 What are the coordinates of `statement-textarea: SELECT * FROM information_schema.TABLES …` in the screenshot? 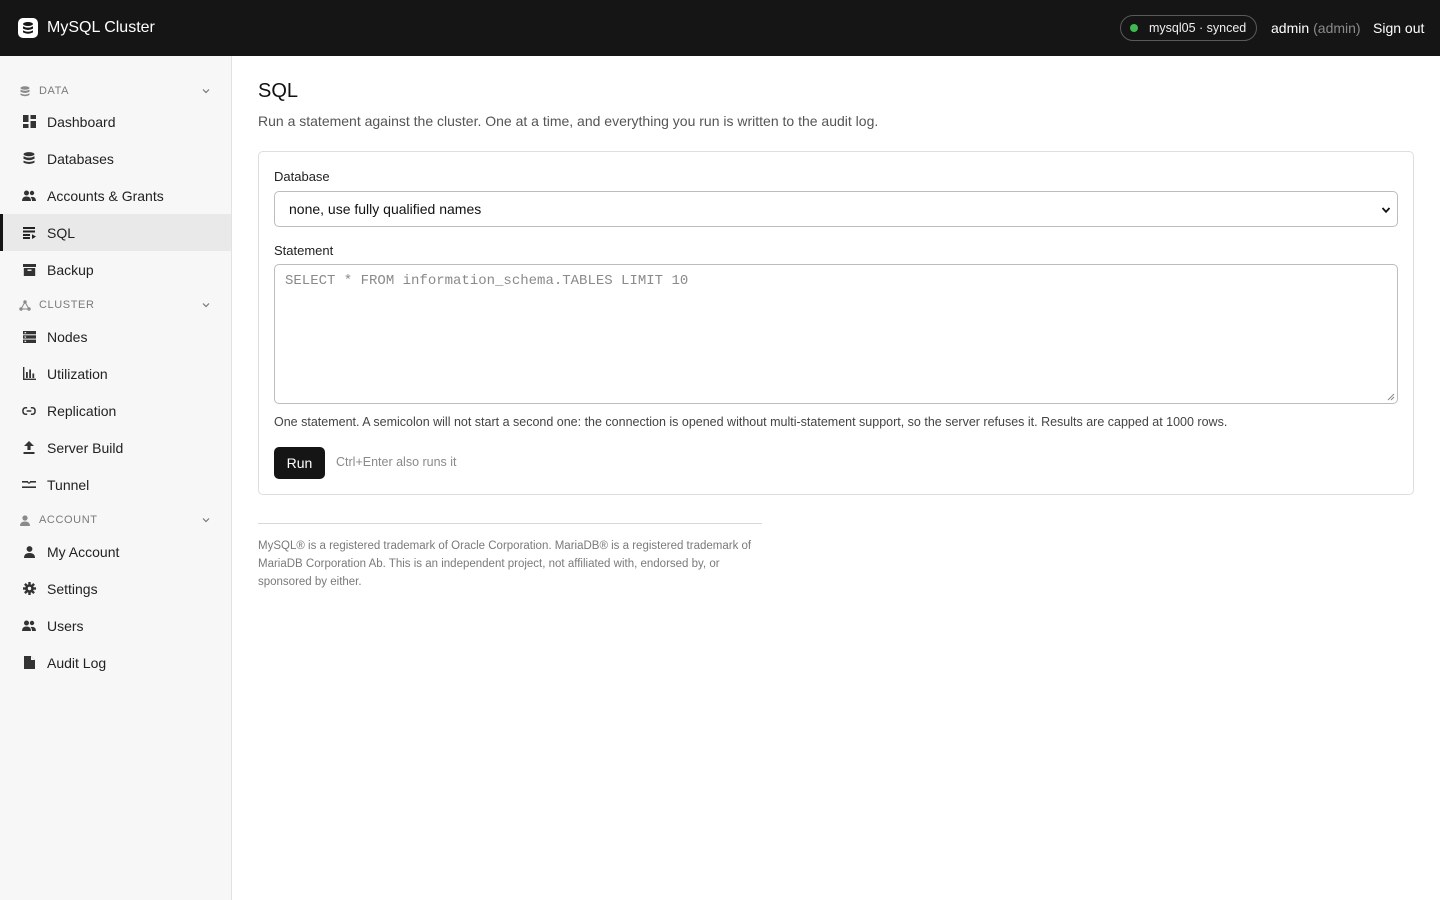 It's located at (836, 334).